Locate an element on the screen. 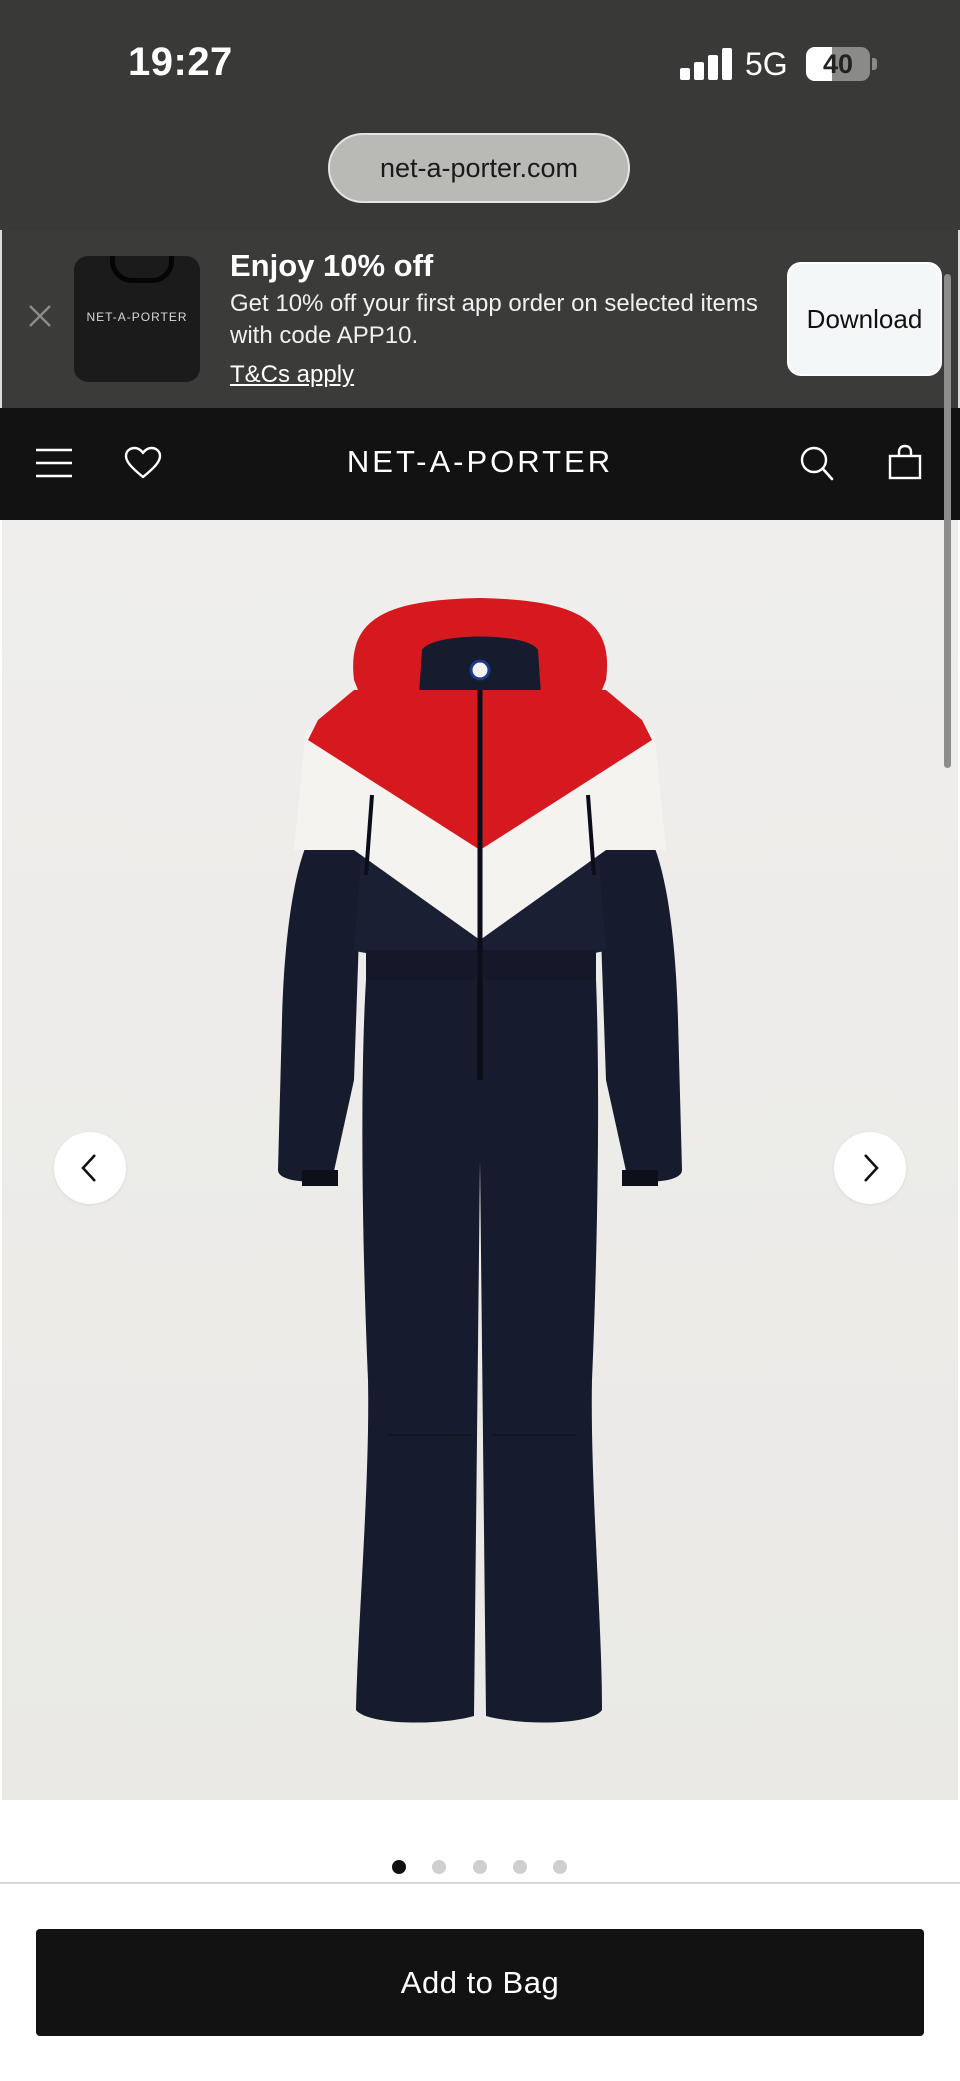  status-time: 19:27 is located at coordinates (180, 62).